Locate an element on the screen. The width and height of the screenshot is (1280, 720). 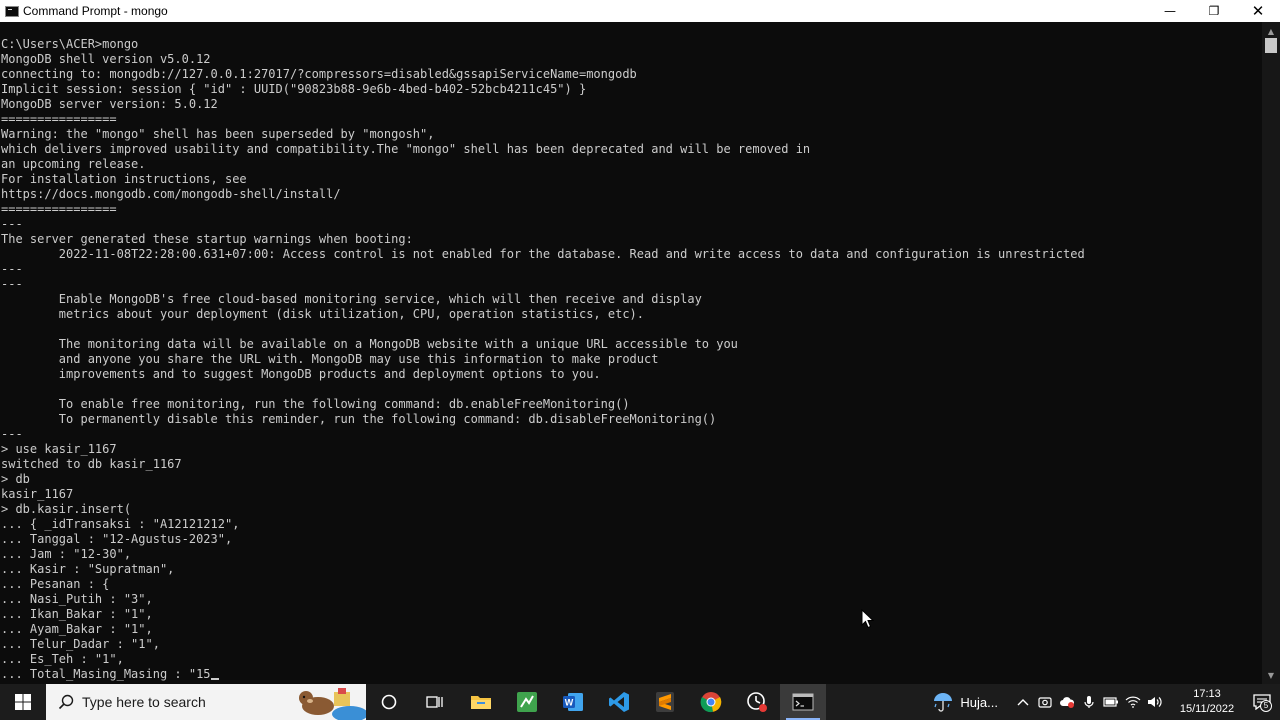
taskbar-sublime-text is located at coordinates (665, 702).